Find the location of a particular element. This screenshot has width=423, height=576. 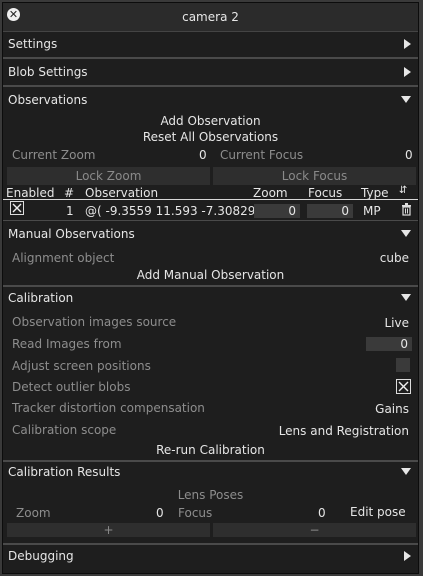

row-observation: @( -9.3559 11.593 -7.30829 ) is located at coordinates (174, 211).